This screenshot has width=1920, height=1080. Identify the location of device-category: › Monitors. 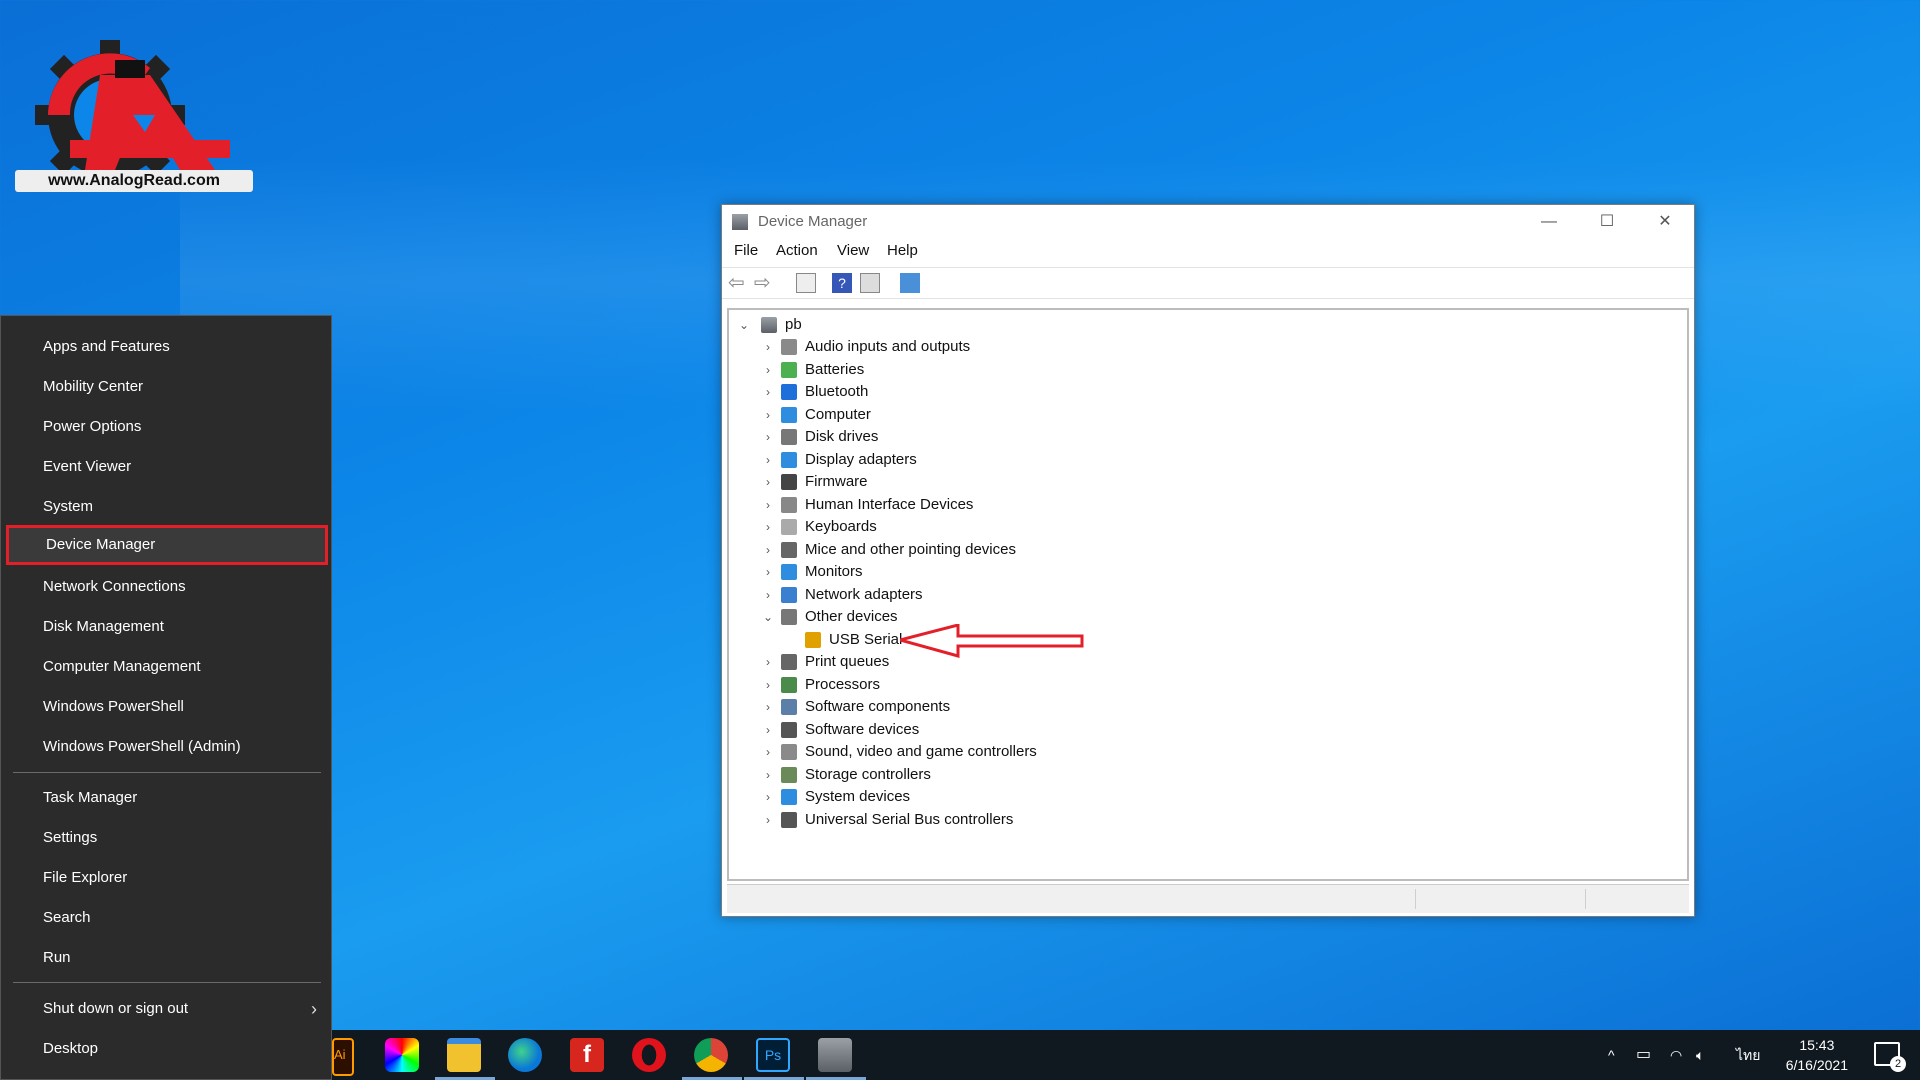
(921, 572).